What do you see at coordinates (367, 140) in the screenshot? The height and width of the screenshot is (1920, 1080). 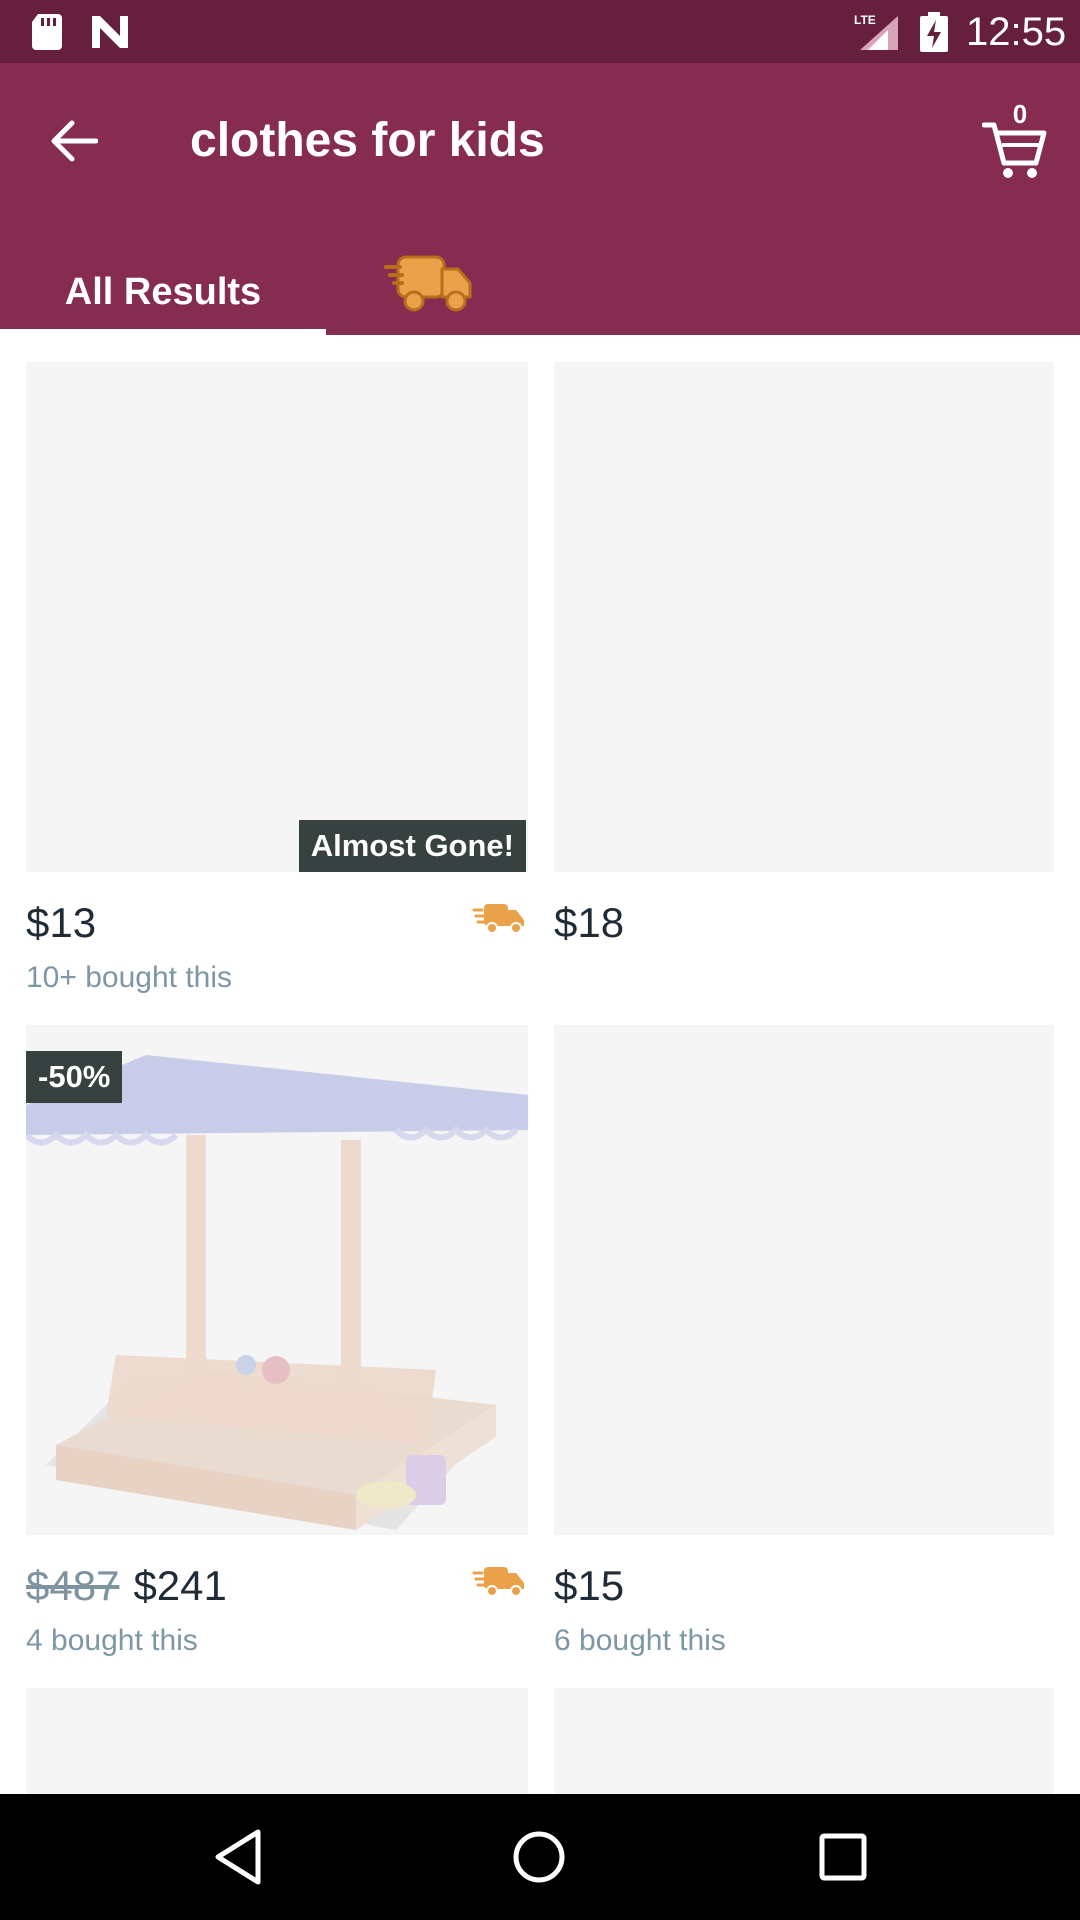 I see `page-title: clothes for kids` at bounding box center [367, 140].